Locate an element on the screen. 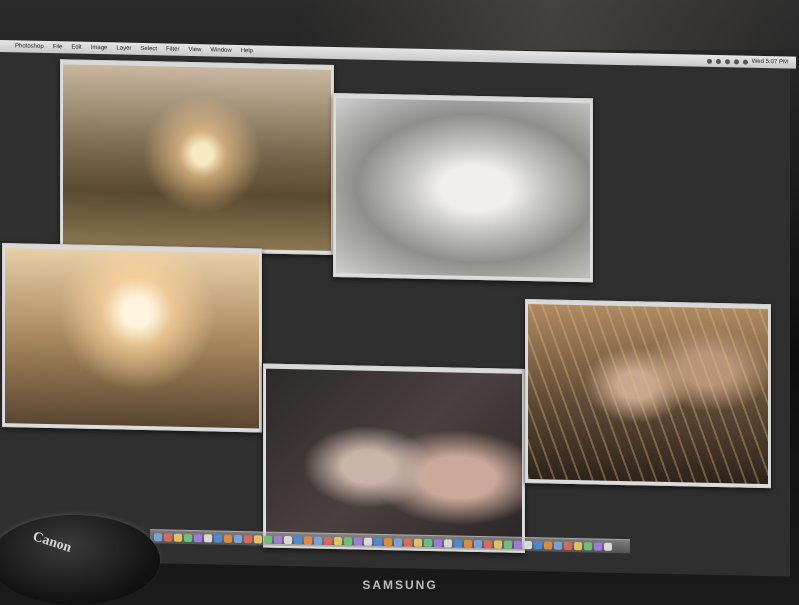 The width and height of the screenshot is (799, 605). photo-window-couple-closeup is located at coordinates (394, 458).